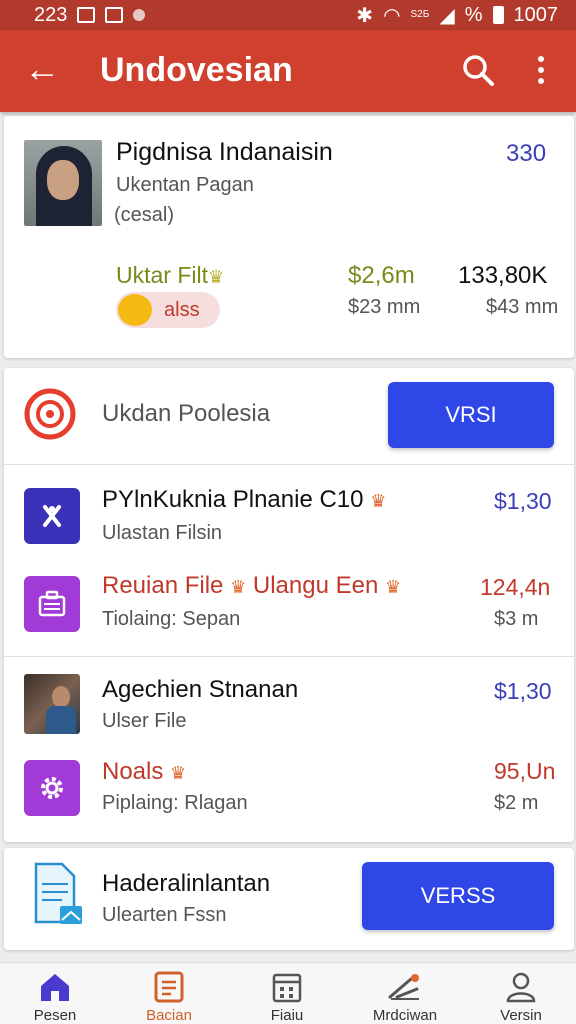  What do you see at coordinates (525, 771) in the screenshot?
I see `list-item-value: 95,Un` at bounding box center [525, 771].